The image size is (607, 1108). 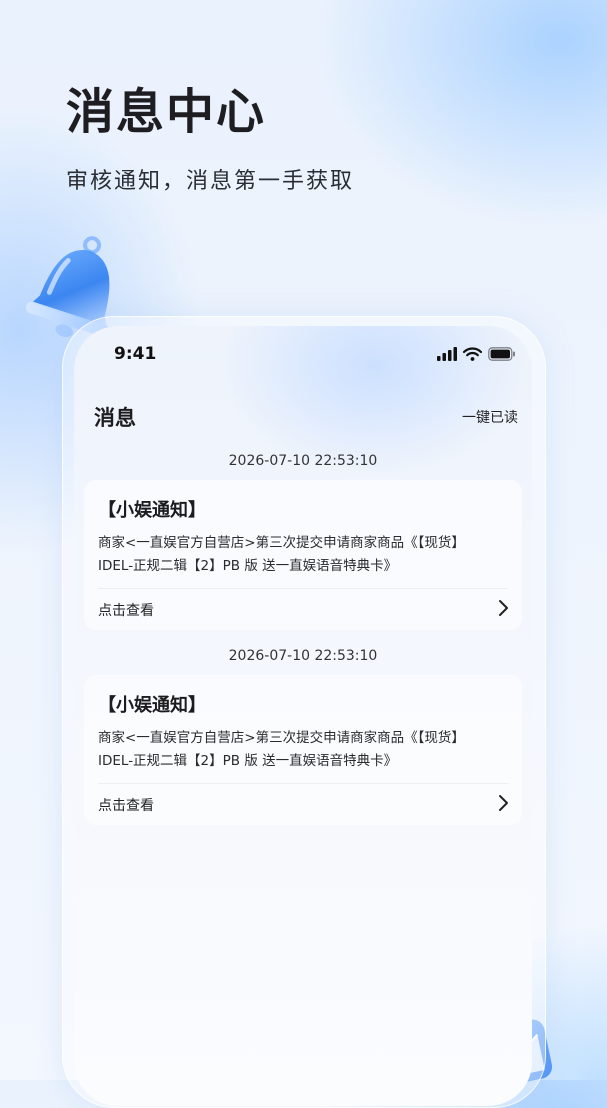 What do you see at coordinates (490, 417) in the screenshot?
I see `mark-all-read-button: 一键已读` at bounding box center [490, 417].